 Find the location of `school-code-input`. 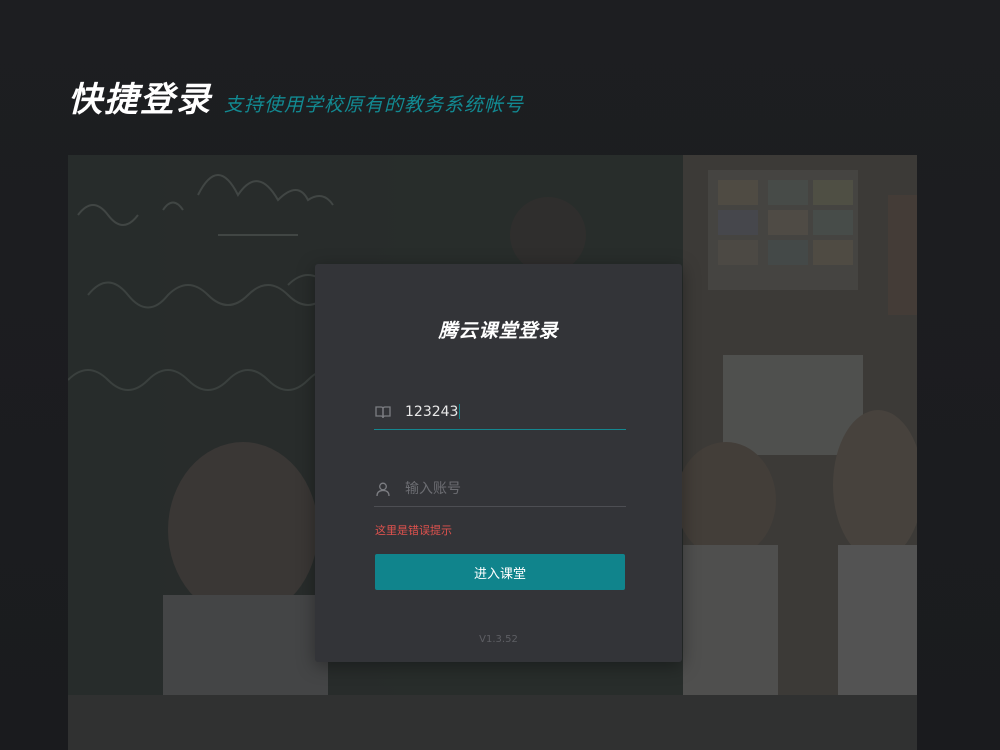

school-code-input is located at coordinates (505, 412).